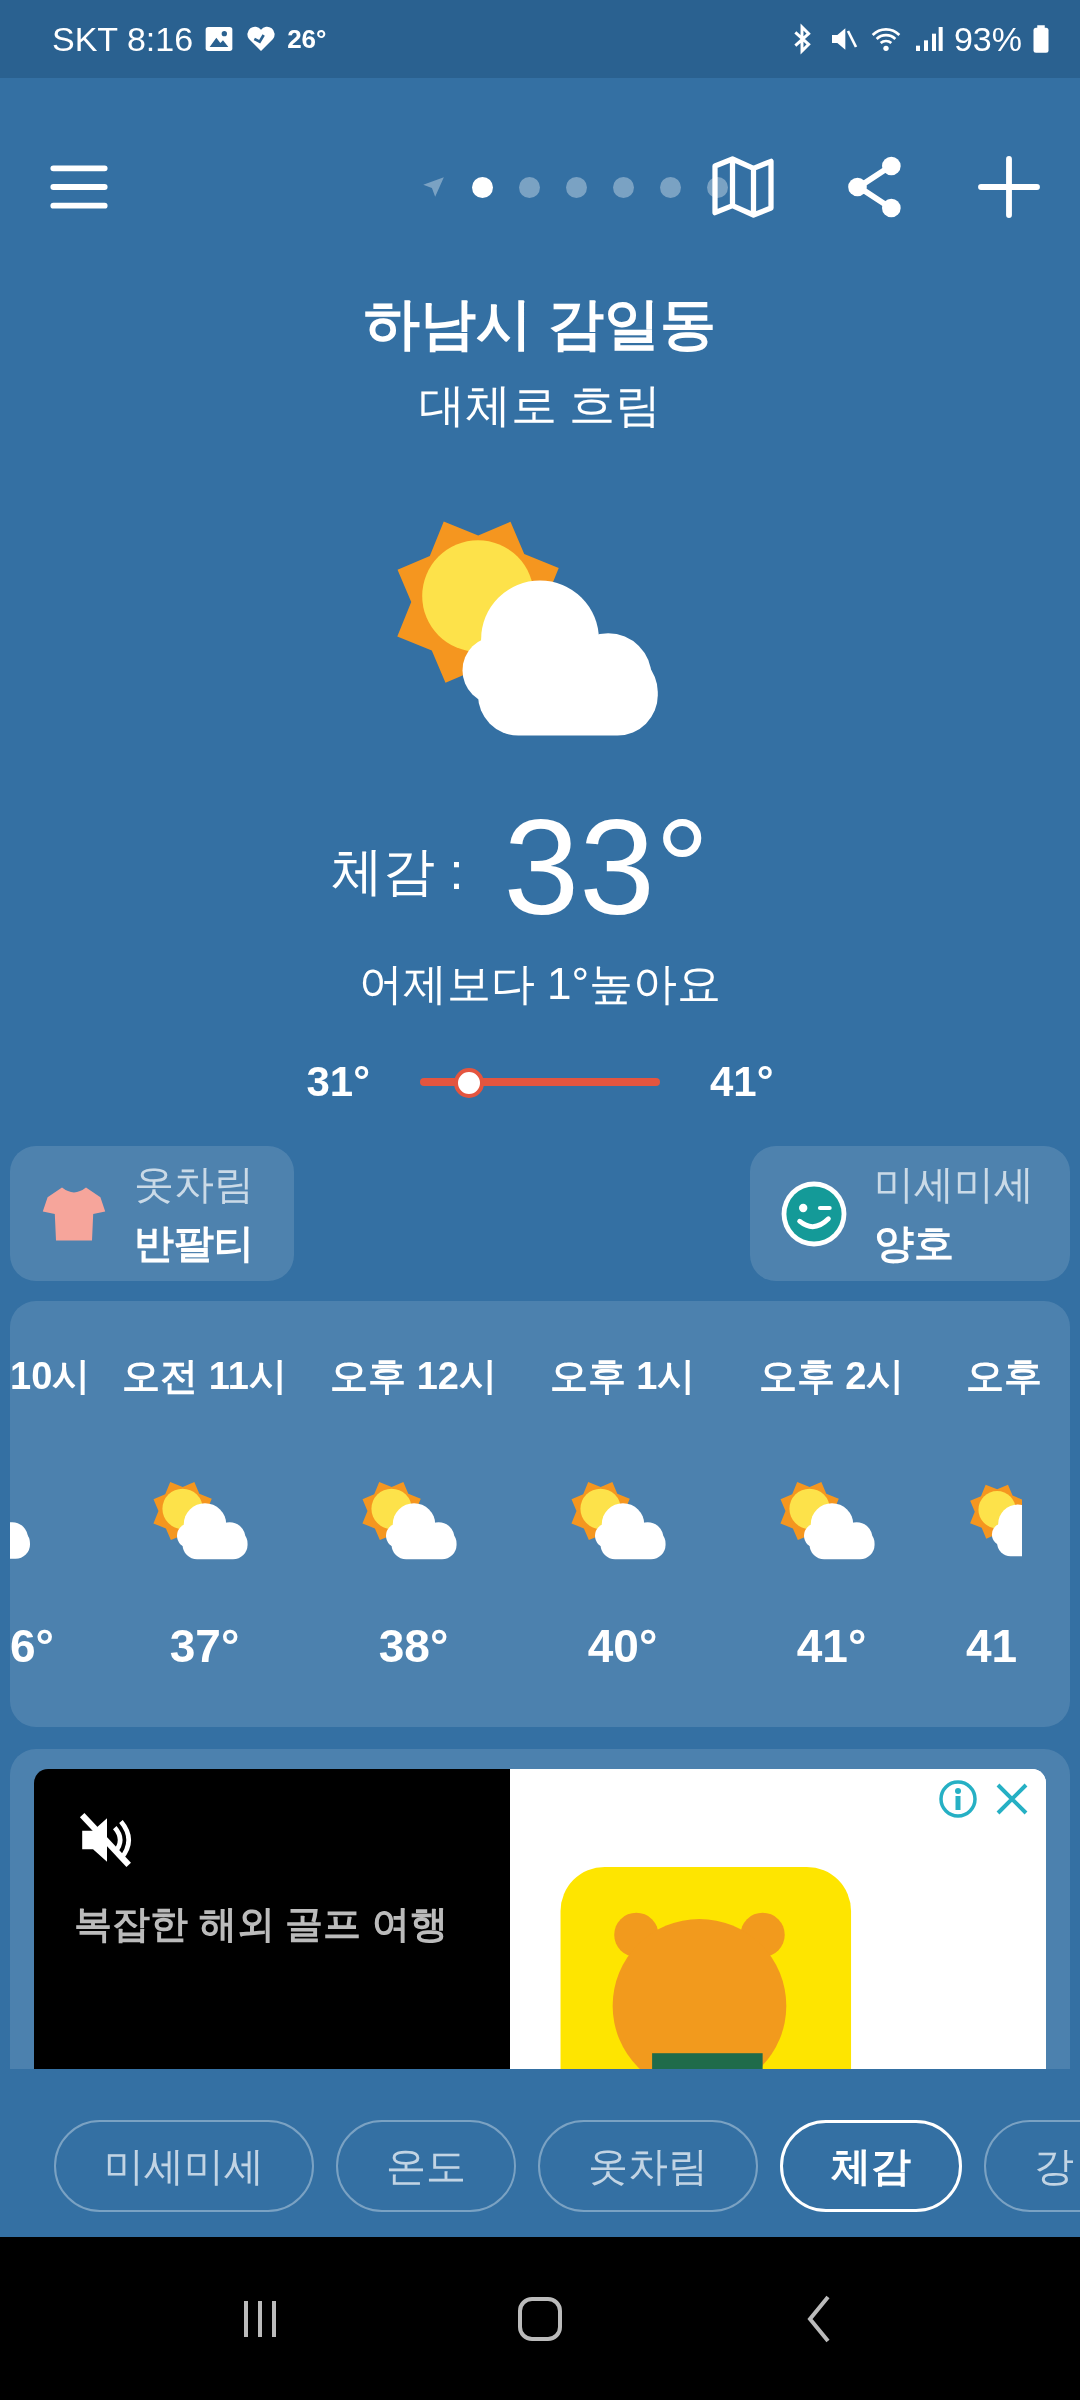  What do you see at coordinates (954, 1184) in the screenshot?
I see `card-title: 미세미세` at bounding box center [954, 1184].